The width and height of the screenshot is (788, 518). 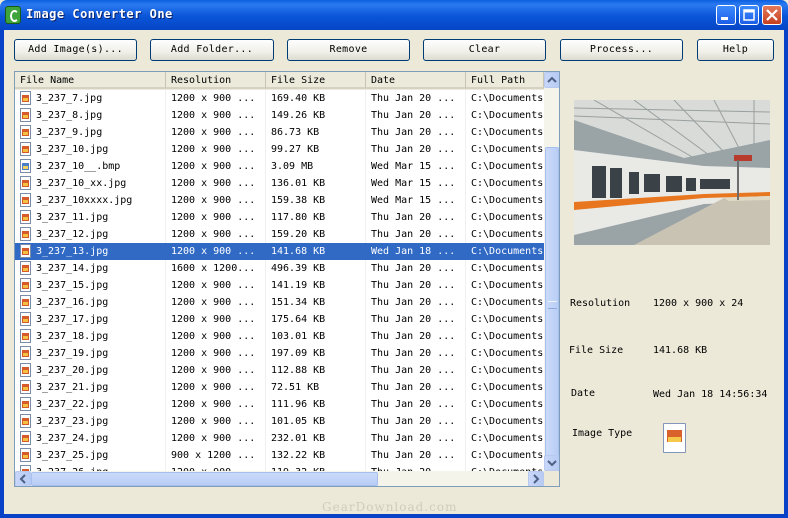 I want to click on minimize-button, so click(x=726, y=15).